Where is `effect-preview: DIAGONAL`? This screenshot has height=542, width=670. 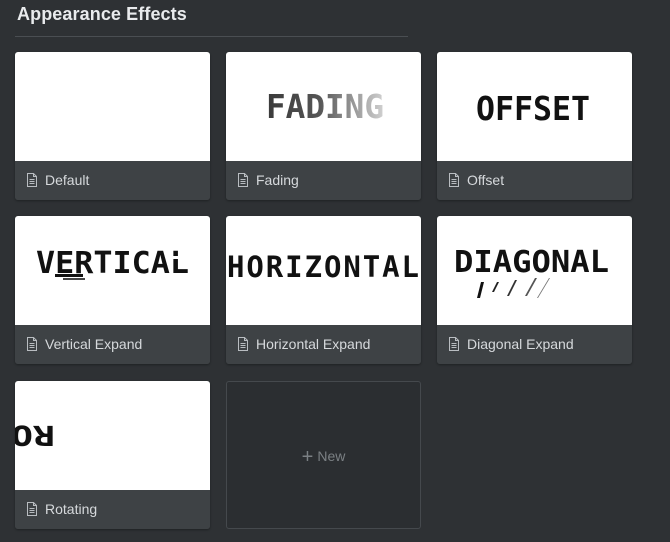 effect-preview: DIAGONAL is located at coordinates (534, 270).